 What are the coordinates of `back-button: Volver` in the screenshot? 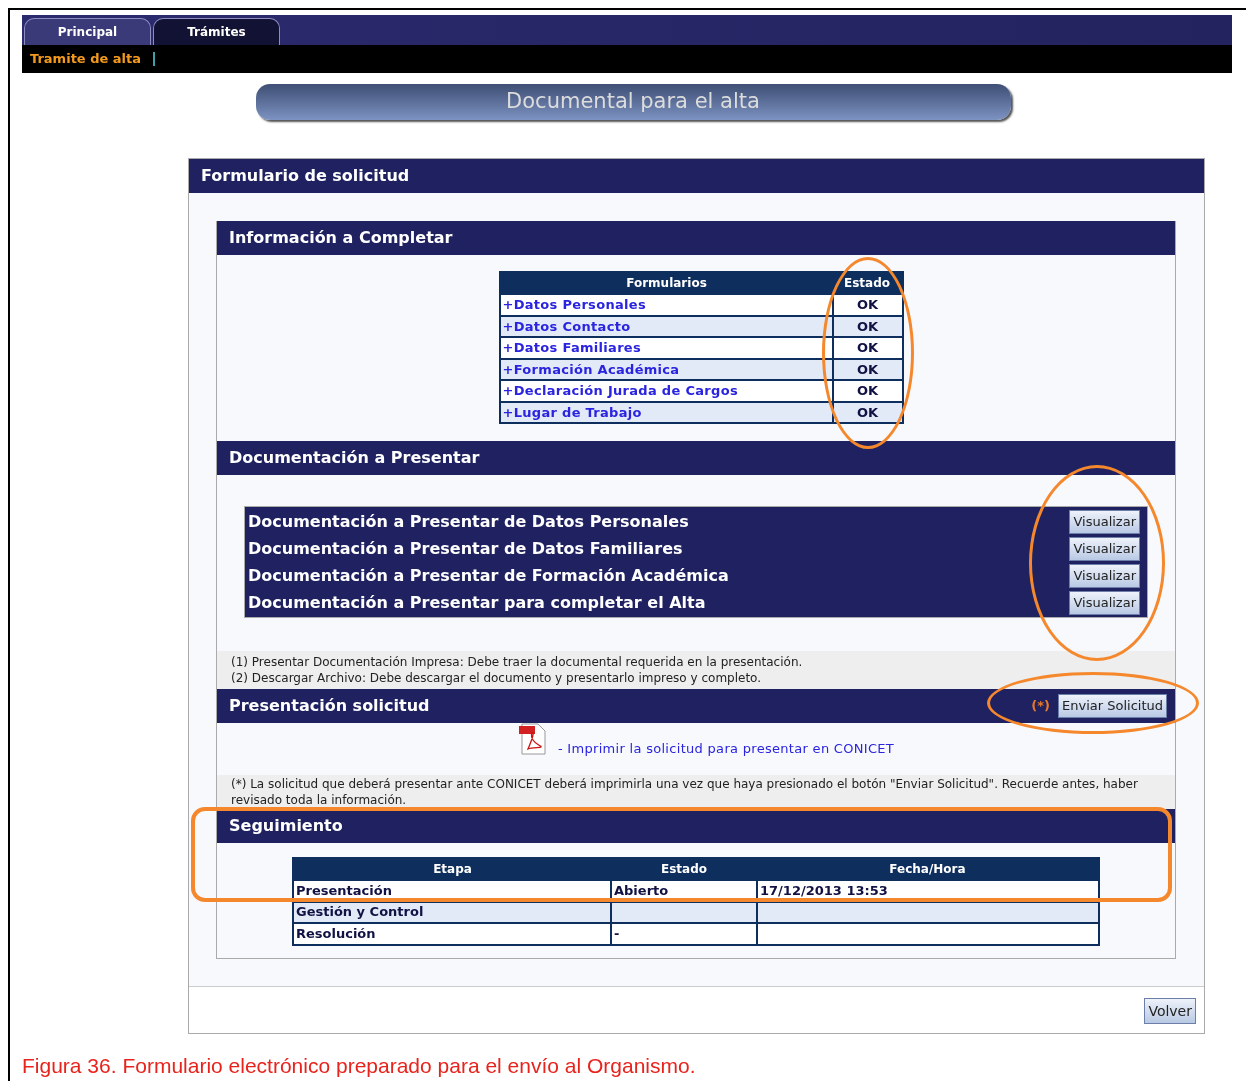 It's located at (1170, 1011).